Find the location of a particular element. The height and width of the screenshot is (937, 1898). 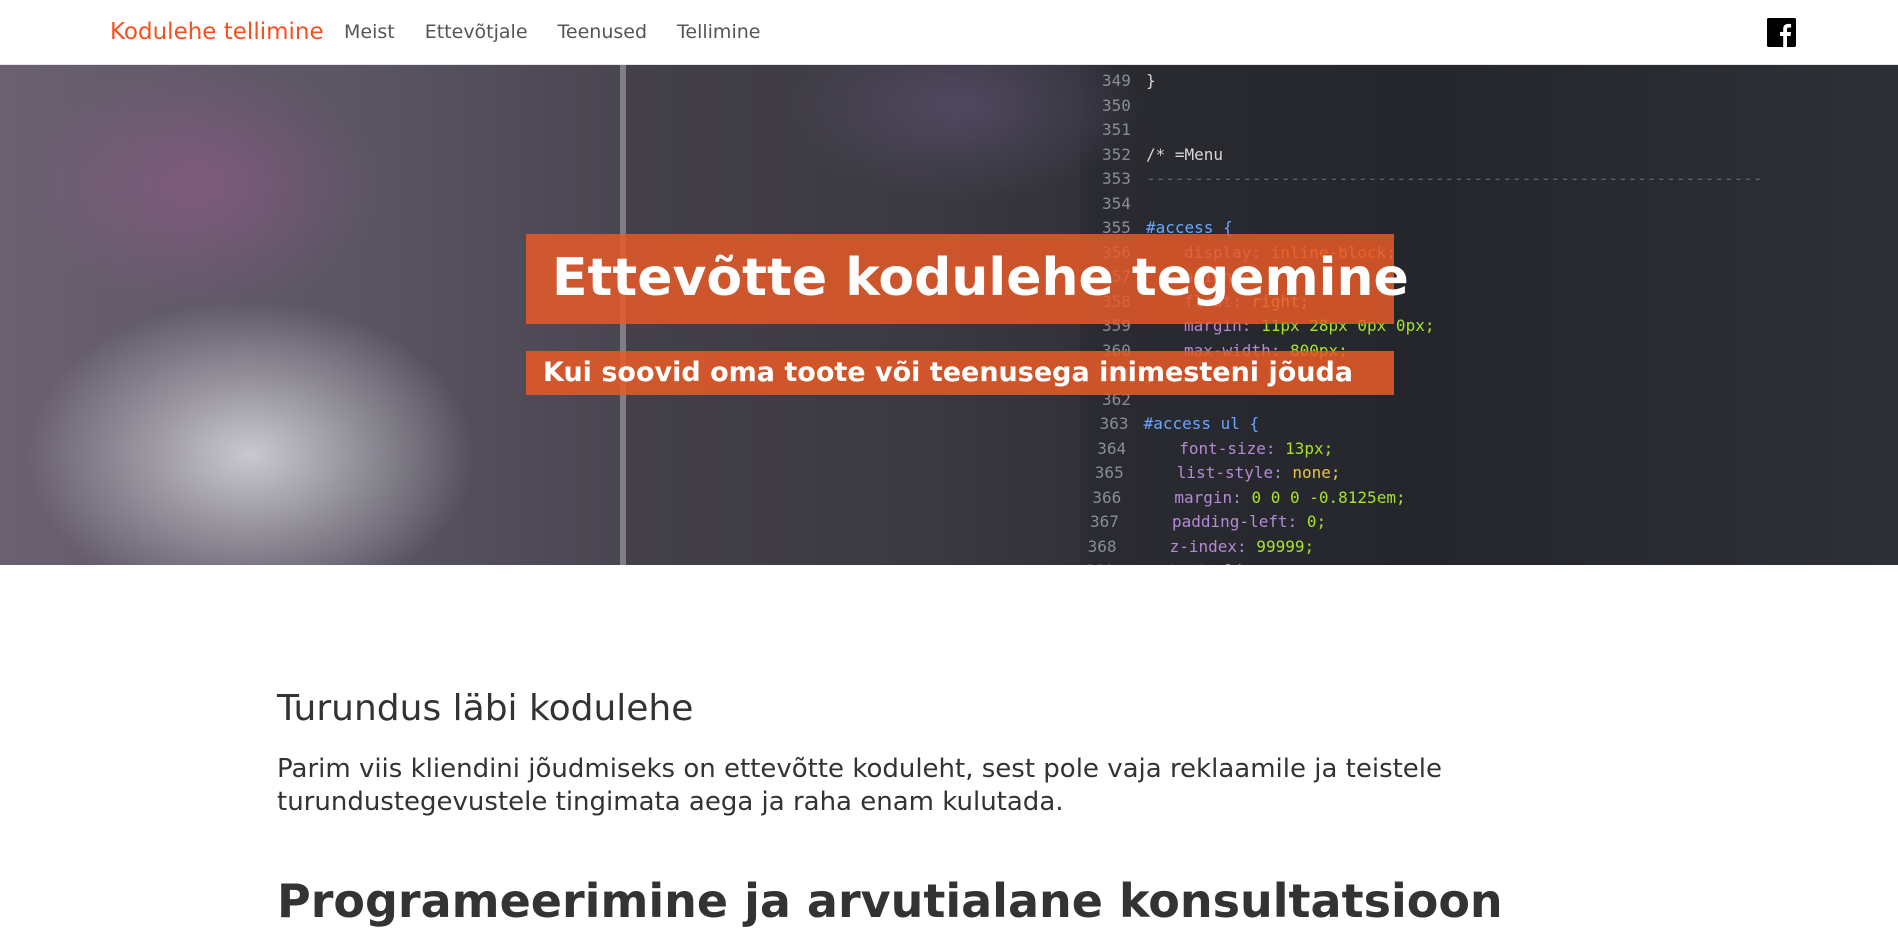

code-line: 351 is located at coordinates (1124, 129).